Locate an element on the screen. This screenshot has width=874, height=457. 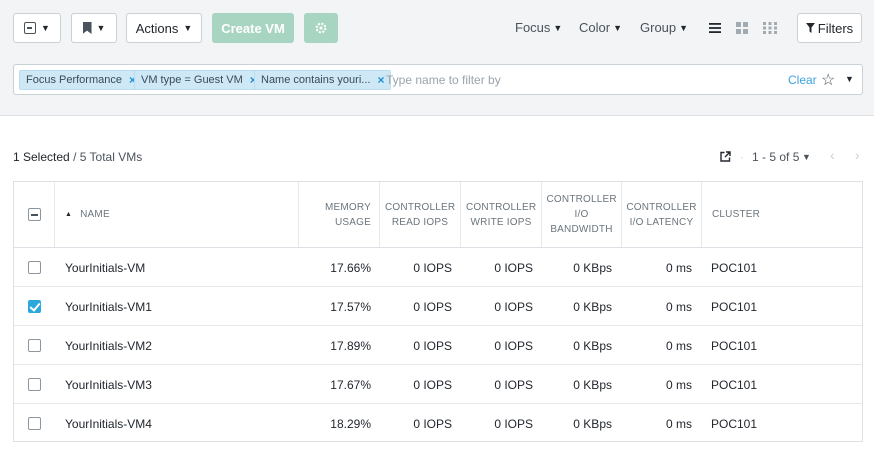
column-header-name: ▲ NAME is located at coordinates (176, 214).